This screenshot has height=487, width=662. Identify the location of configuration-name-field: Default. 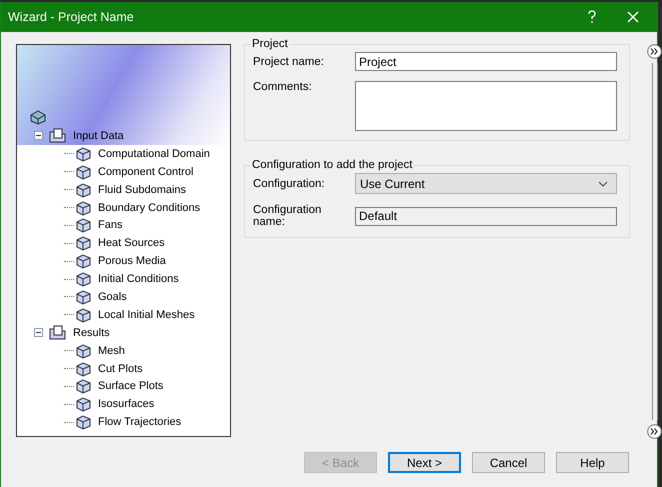
(486, 216).